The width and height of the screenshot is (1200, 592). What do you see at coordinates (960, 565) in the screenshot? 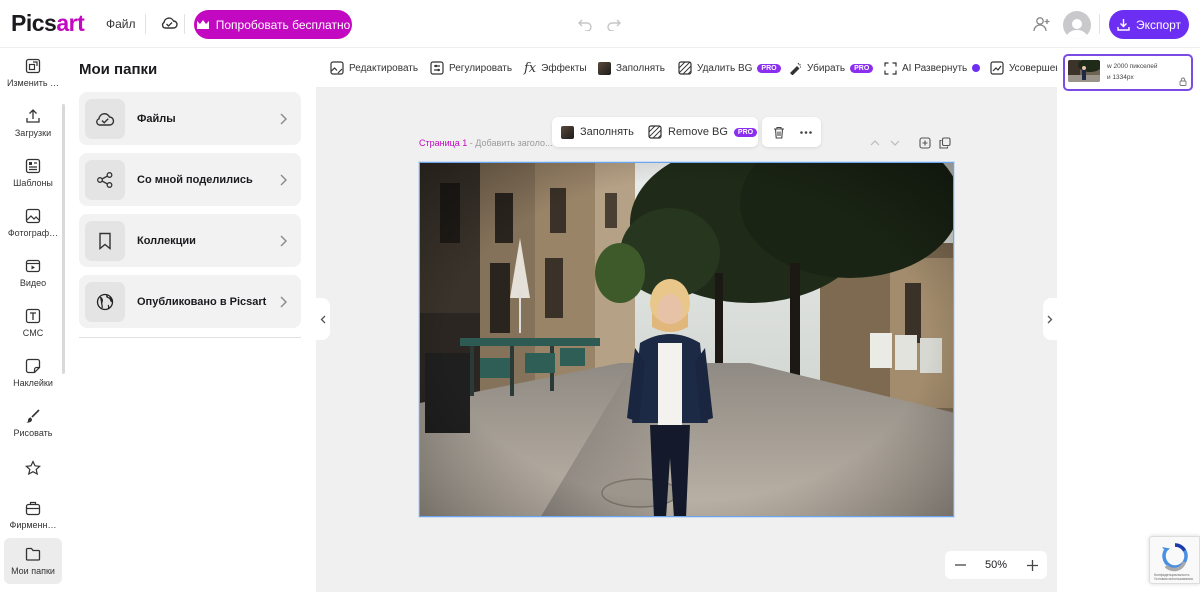
I see `zoom-out-button` at bounding box center [960, 565].